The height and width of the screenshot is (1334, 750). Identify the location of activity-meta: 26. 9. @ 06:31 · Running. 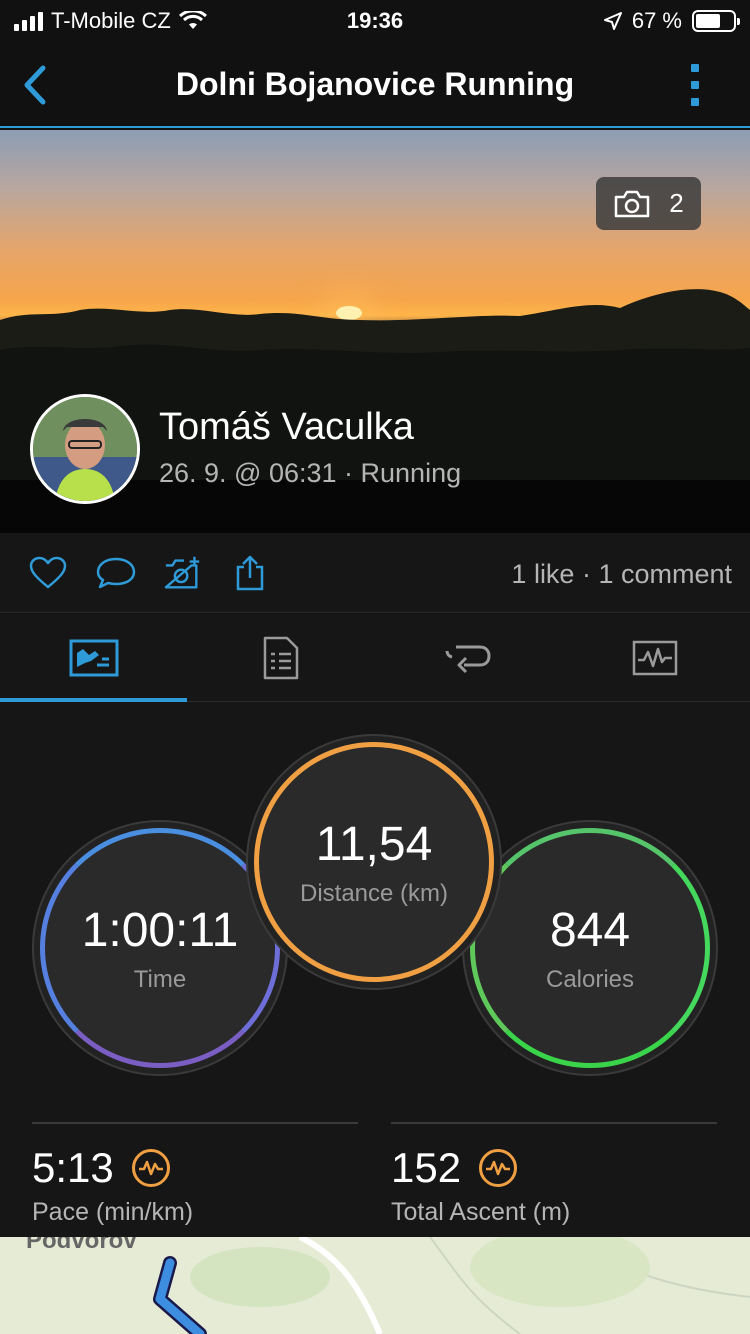
(310, 473).